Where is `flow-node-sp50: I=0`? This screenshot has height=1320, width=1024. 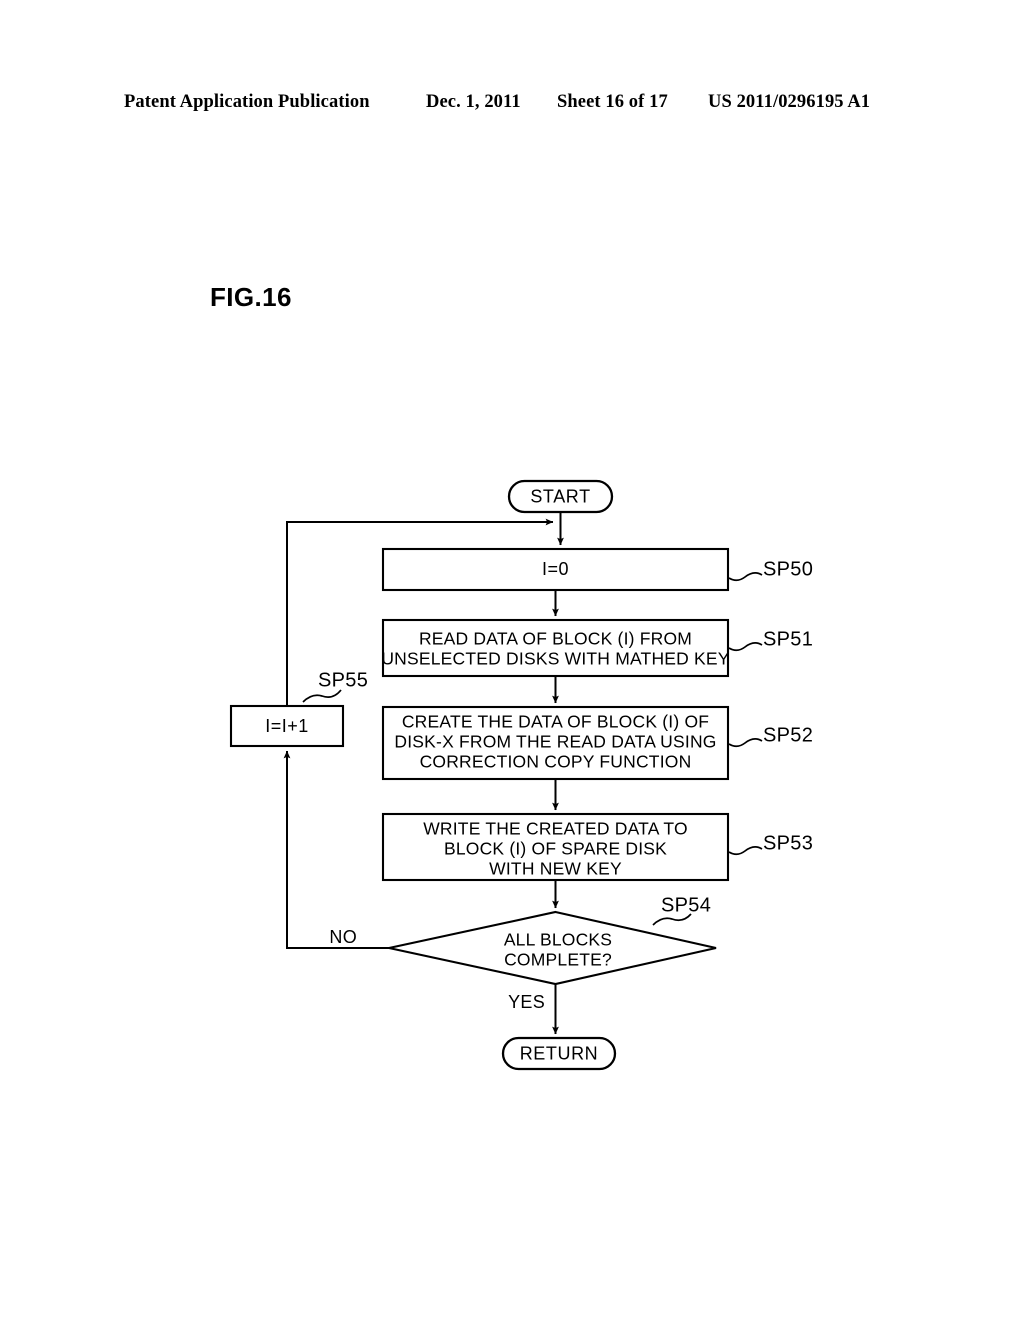 flow-node-sp50: I=0 is located at coordinates (555, 569).